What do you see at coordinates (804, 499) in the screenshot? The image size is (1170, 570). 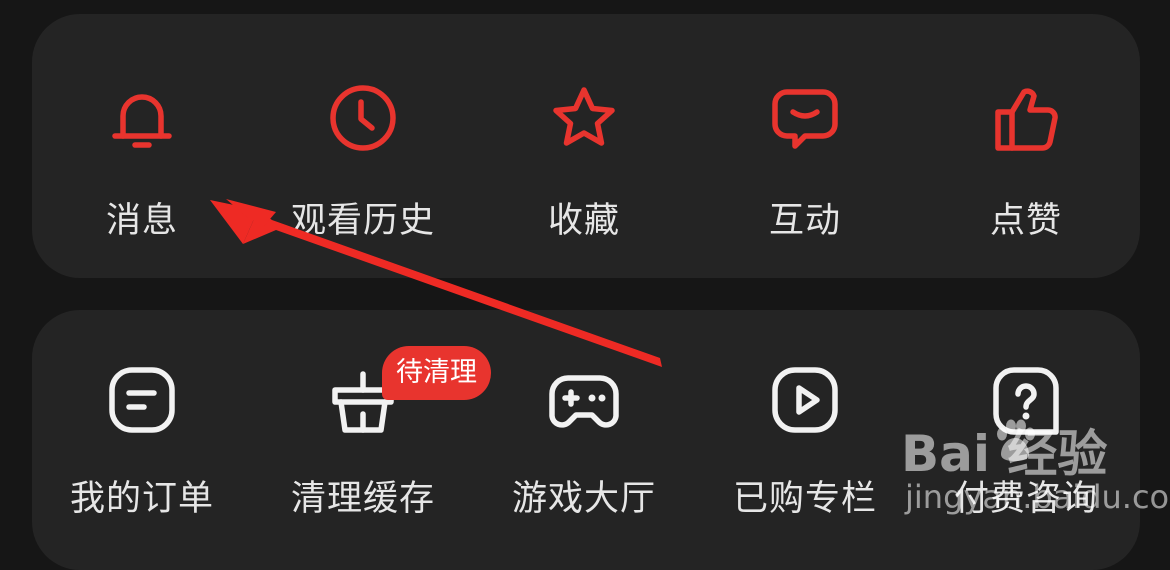 I see `menu-item-label: 已购专栏` at bounding box center [804, 499].